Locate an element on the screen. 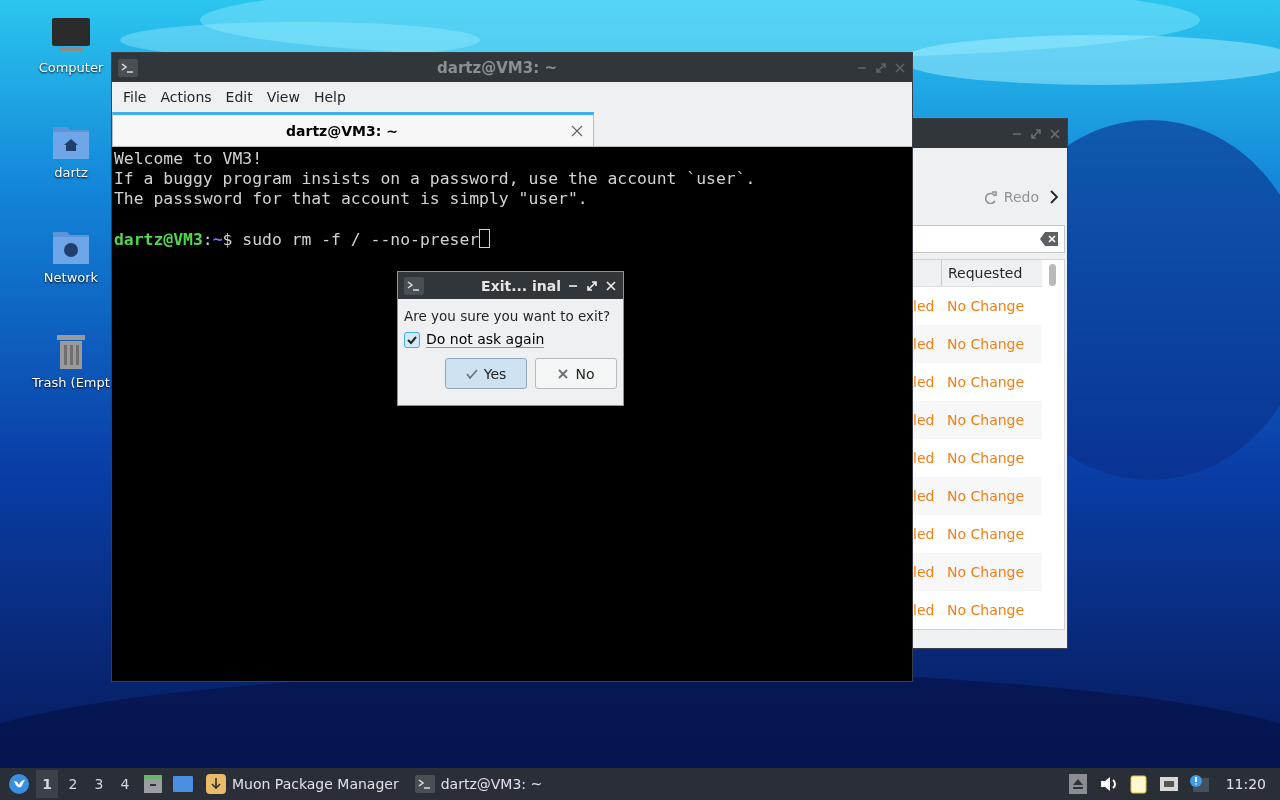  window-title: dartz@VM3: ~ is located at coordinates (497, 67).